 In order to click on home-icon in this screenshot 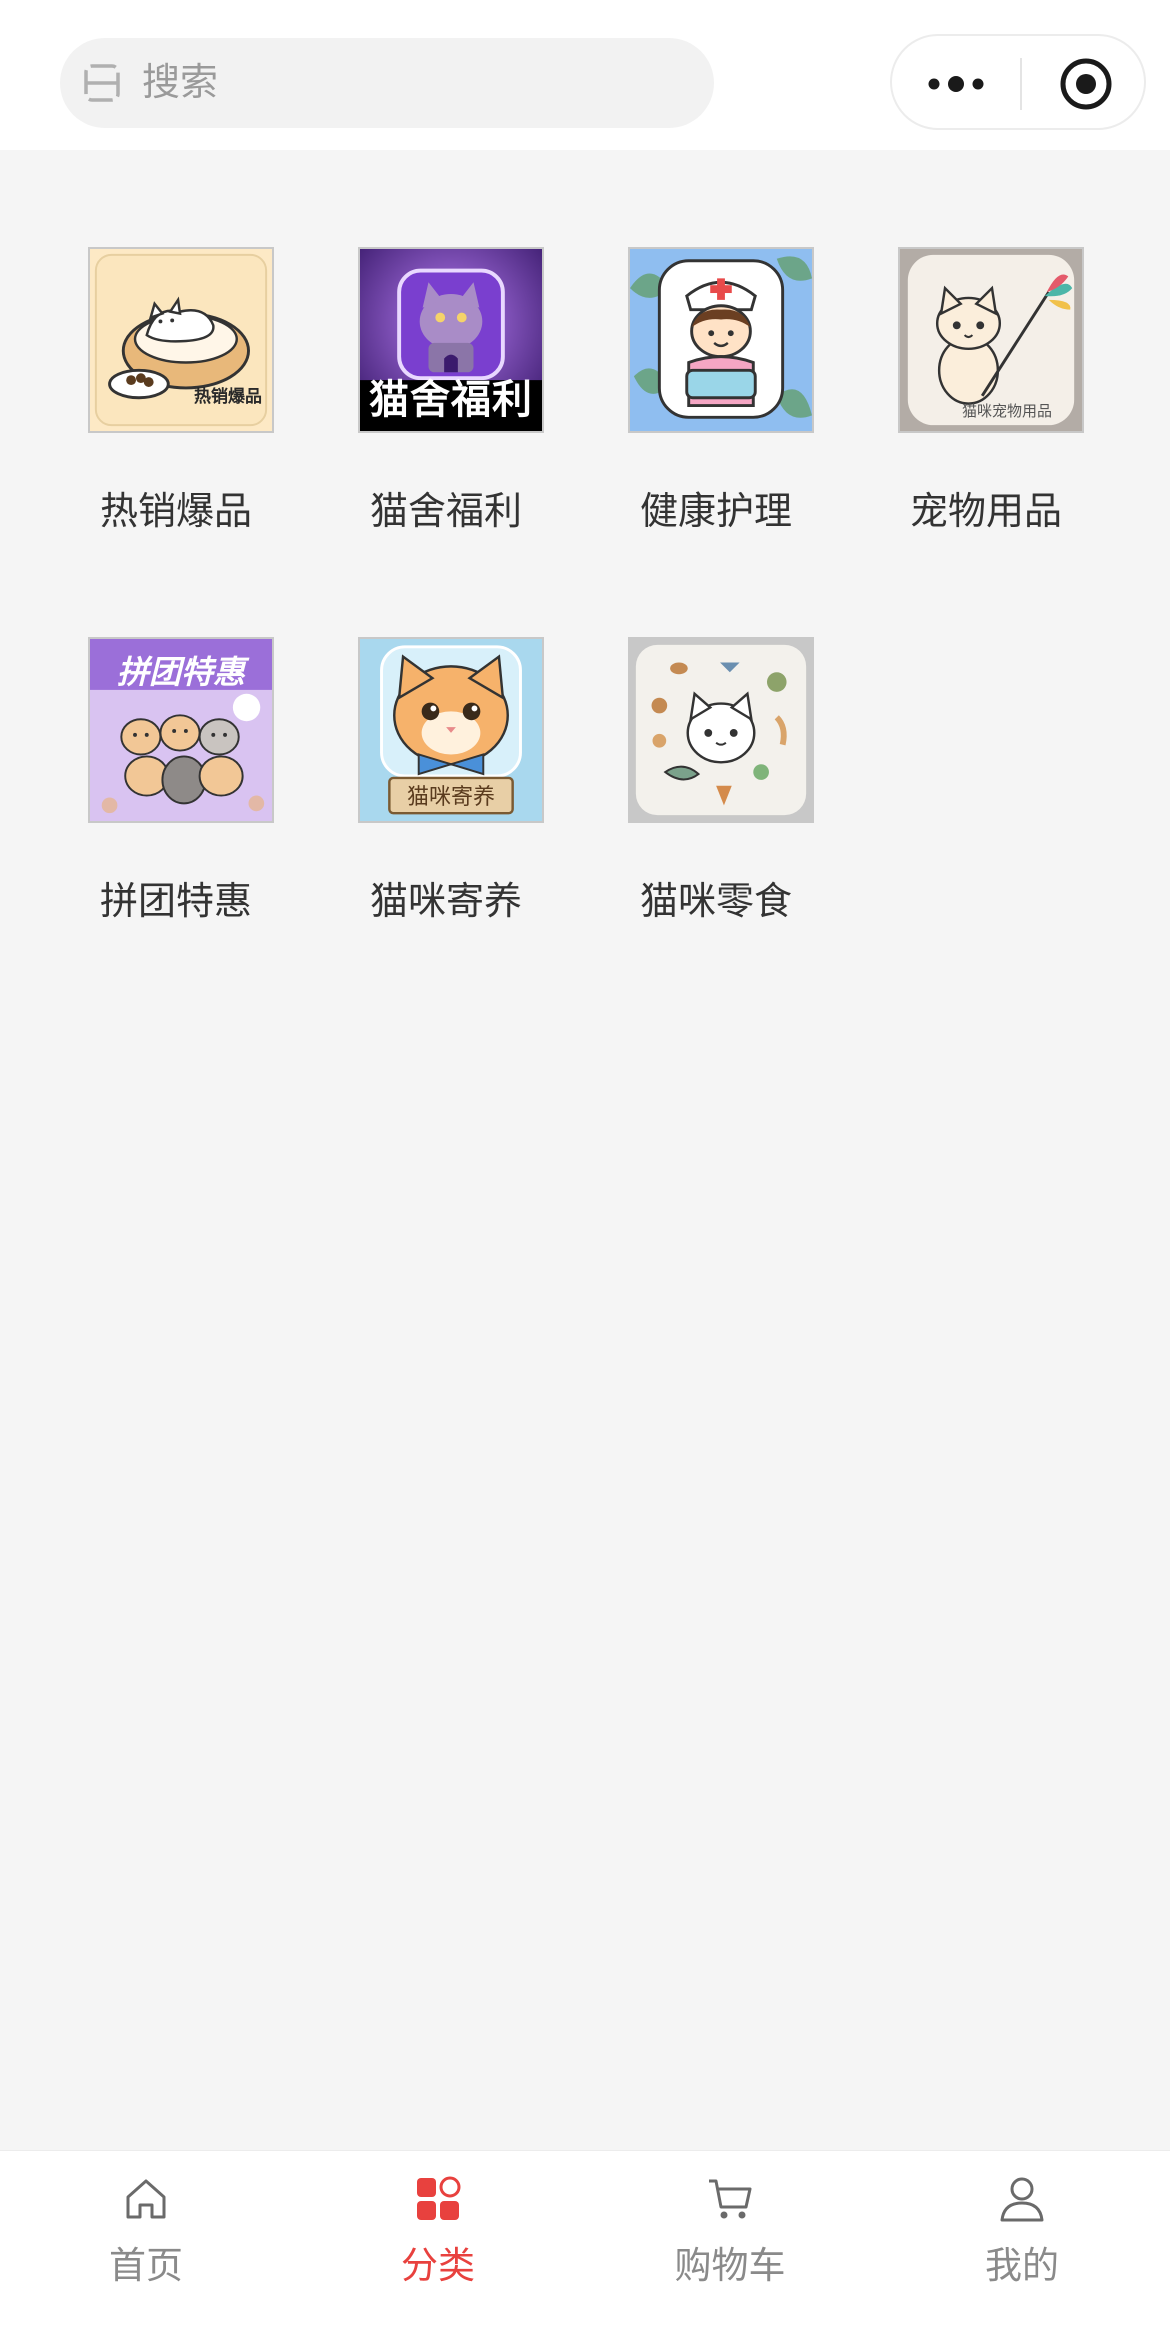, I will do `click(146, 2199)`.